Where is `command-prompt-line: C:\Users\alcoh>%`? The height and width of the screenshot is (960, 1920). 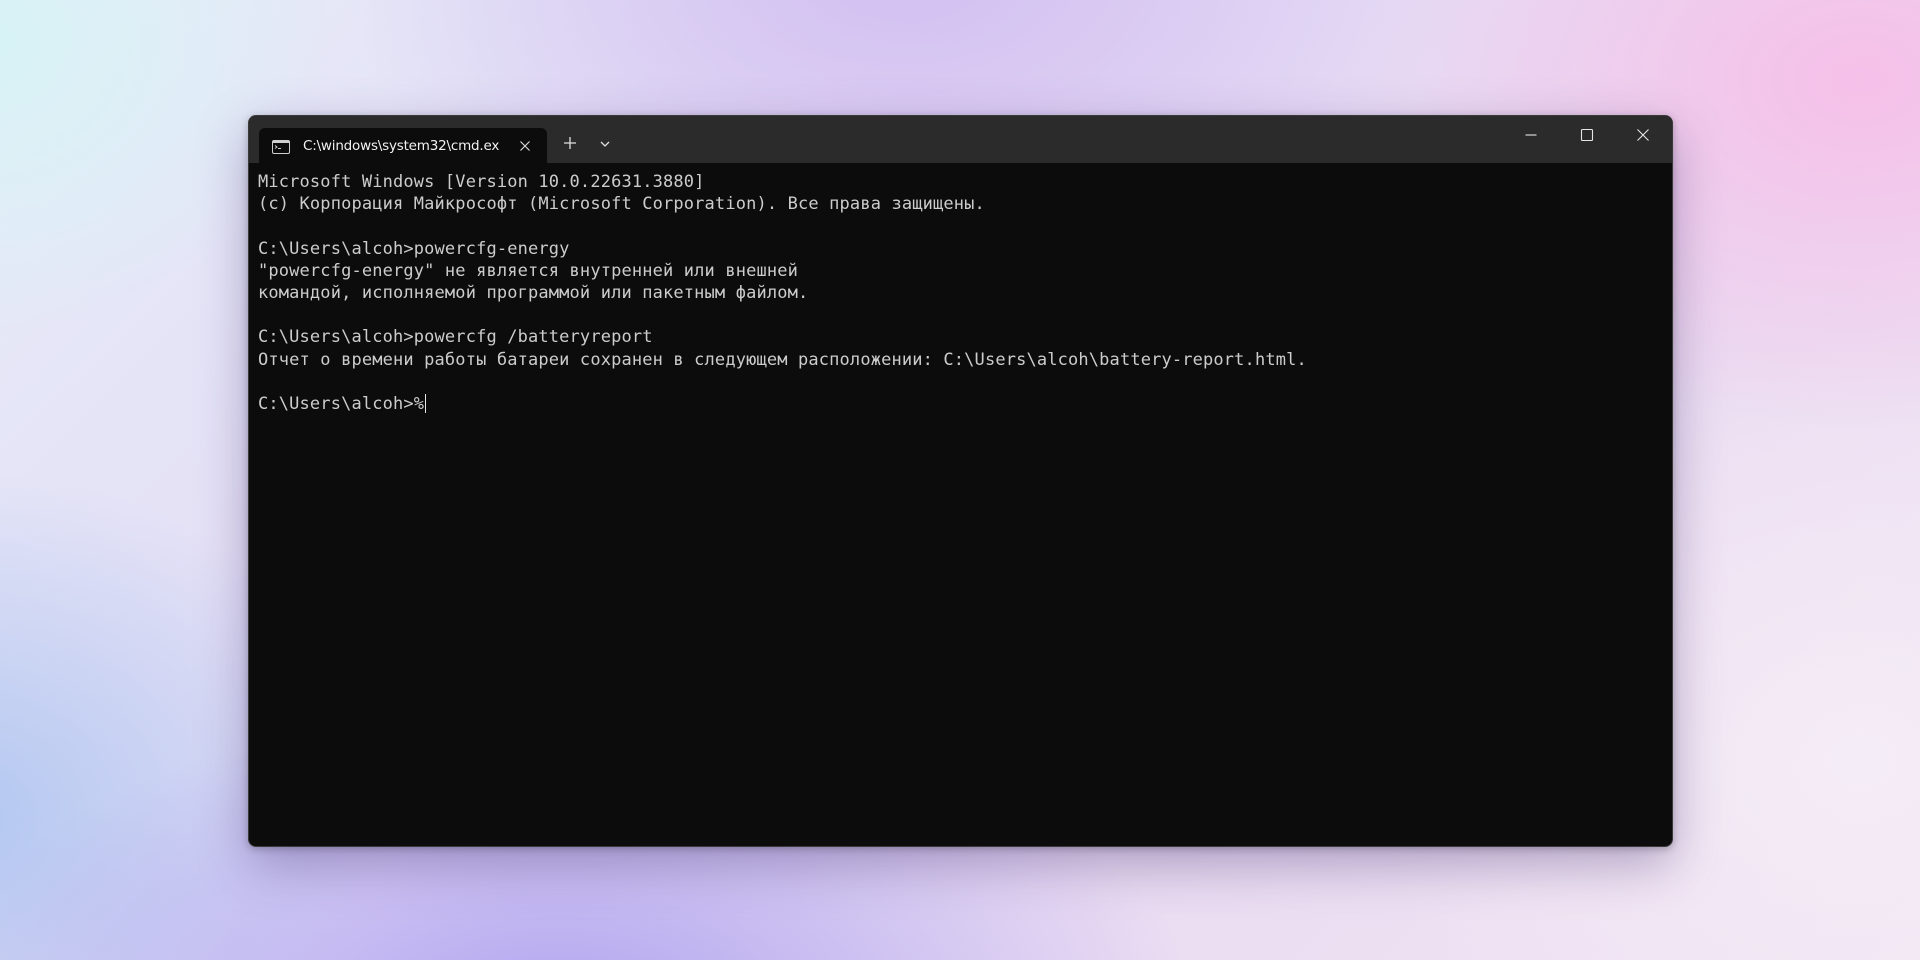 command-prompt-line: C:\Users\alcoh>% is located at coordinates (961, 404).